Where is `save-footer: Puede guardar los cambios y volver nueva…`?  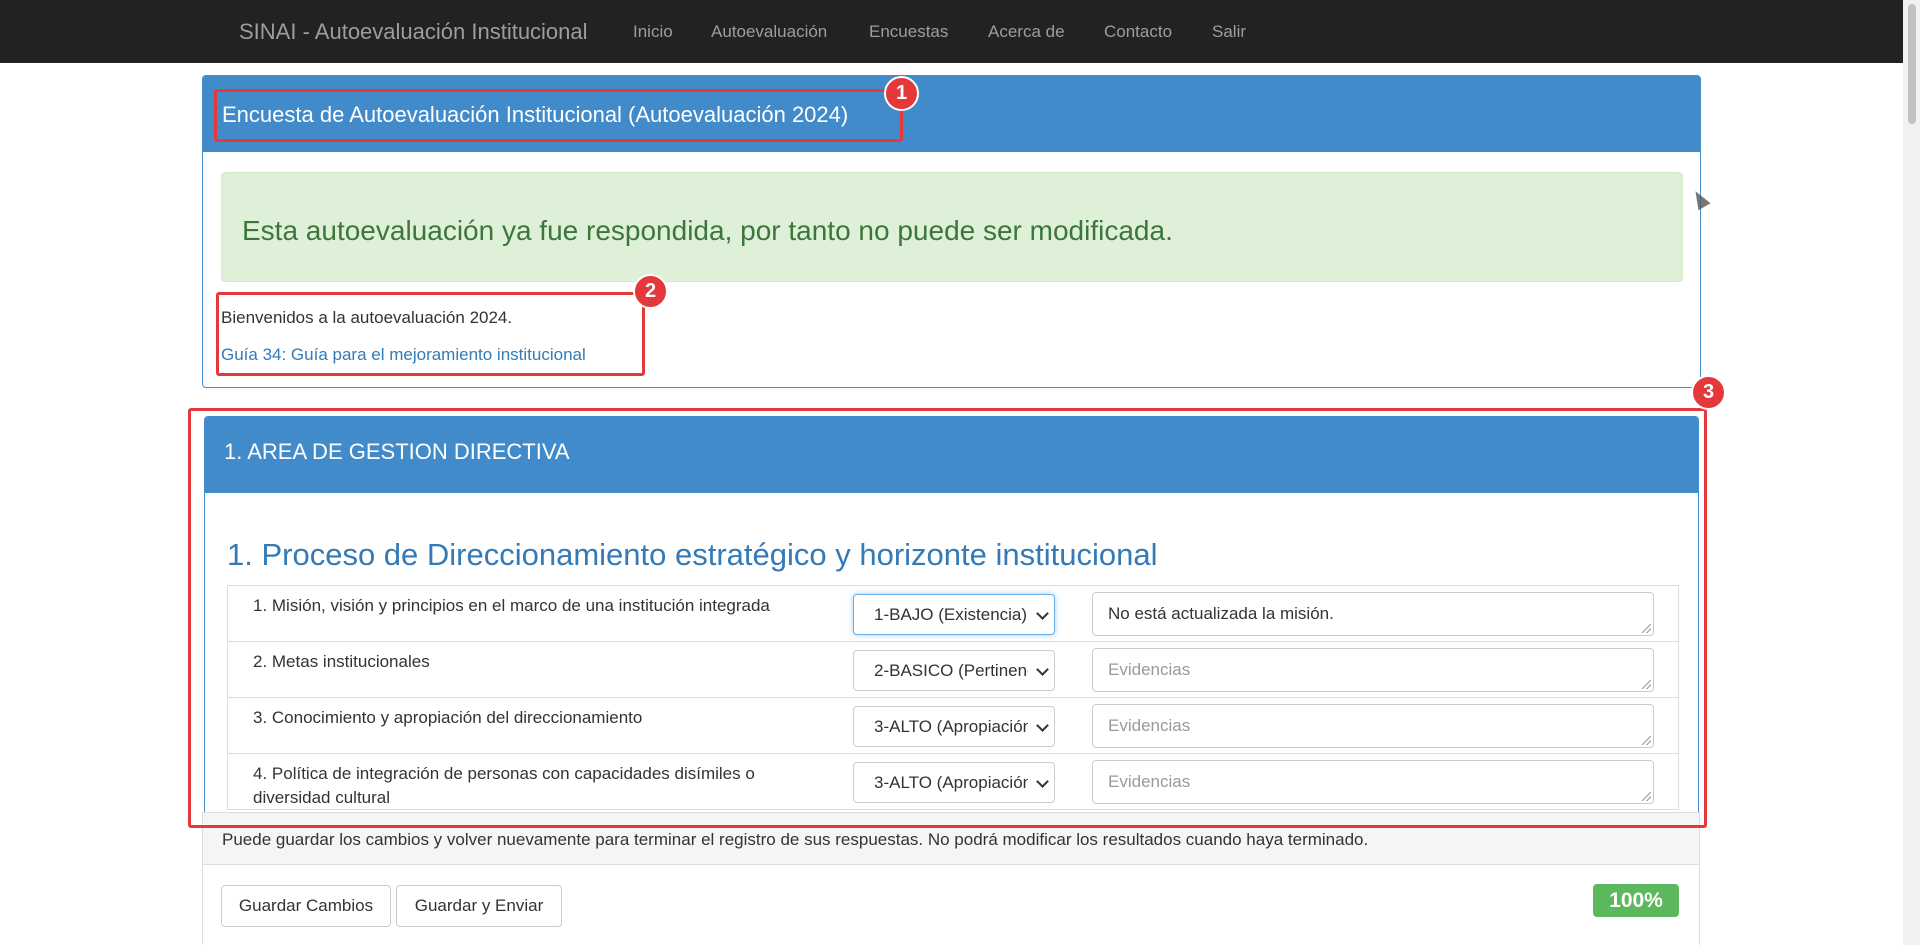 save-footer: Puede guardar los cambios y volver nueva… is located at coordinates (951, 878).